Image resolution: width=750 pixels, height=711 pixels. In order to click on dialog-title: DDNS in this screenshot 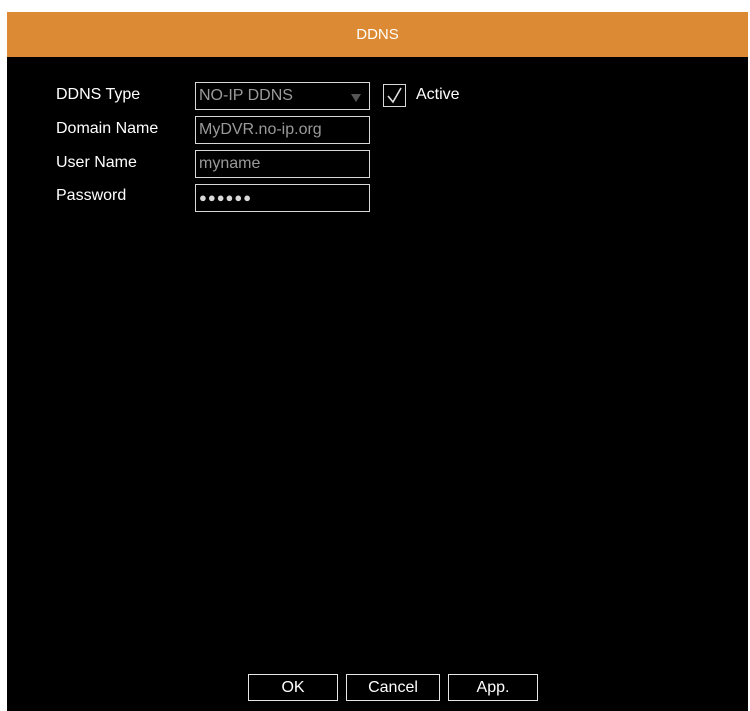, I will do `click(377, 34)`.